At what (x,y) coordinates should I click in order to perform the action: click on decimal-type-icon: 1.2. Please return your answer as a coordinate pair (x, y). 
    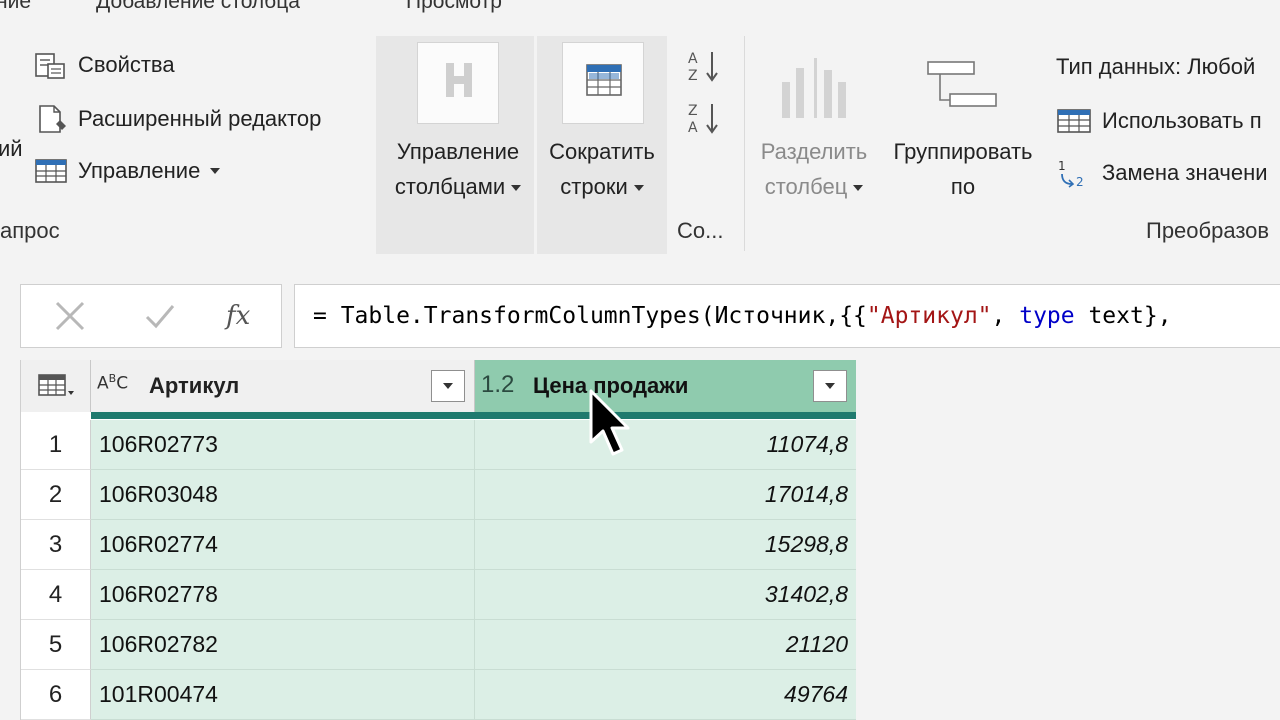
    Looking at the image, I should click on (497, 385).